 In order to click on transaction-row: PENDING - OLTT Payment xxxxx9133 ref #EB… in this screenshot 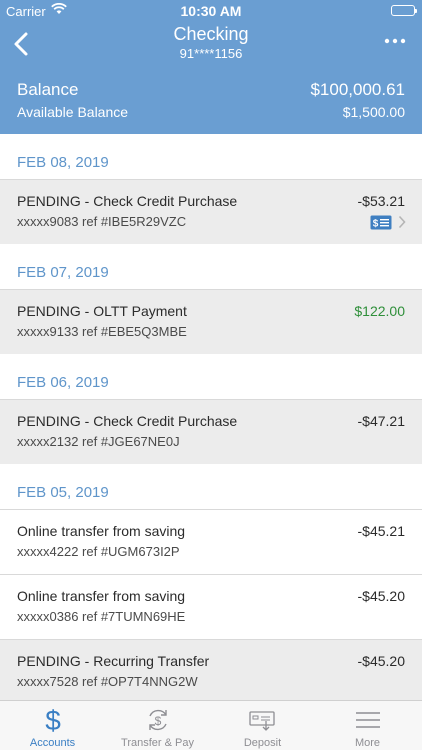, I will do `click(211, 321)`.